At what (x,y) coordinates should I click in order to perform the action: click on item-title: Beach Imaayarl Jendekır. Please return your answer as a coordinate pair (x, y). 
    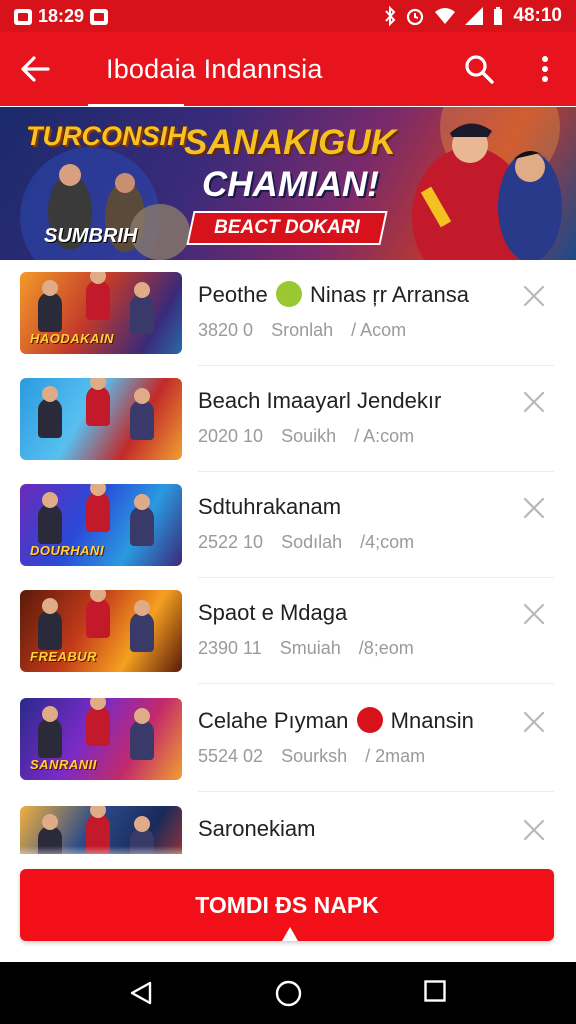
    Looking at the image, I should click on (319, 401).